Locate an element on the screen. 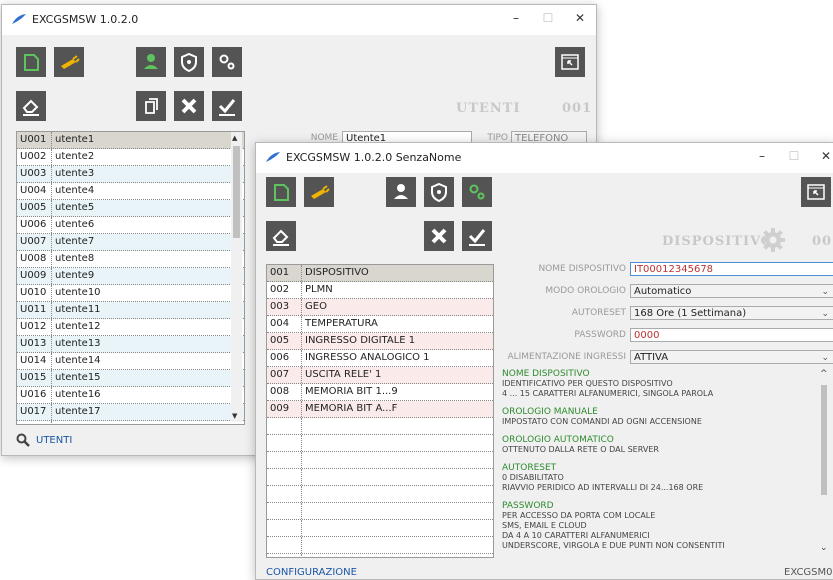  scroll-down-arrow: ⌄ is located at coordinates (824, 548).